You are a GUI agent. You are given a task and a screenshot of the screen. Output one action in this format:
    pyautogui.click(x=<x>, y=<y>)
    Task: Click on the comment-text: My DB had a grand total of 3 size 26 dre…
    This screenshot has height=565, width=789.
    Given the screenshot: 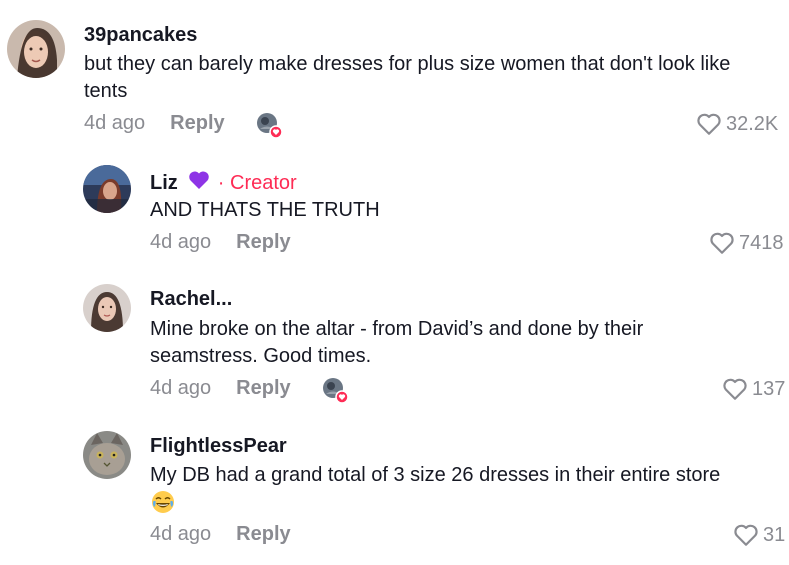 What is the action you would take?
    pyautogui.click(x=435, y=475)
    